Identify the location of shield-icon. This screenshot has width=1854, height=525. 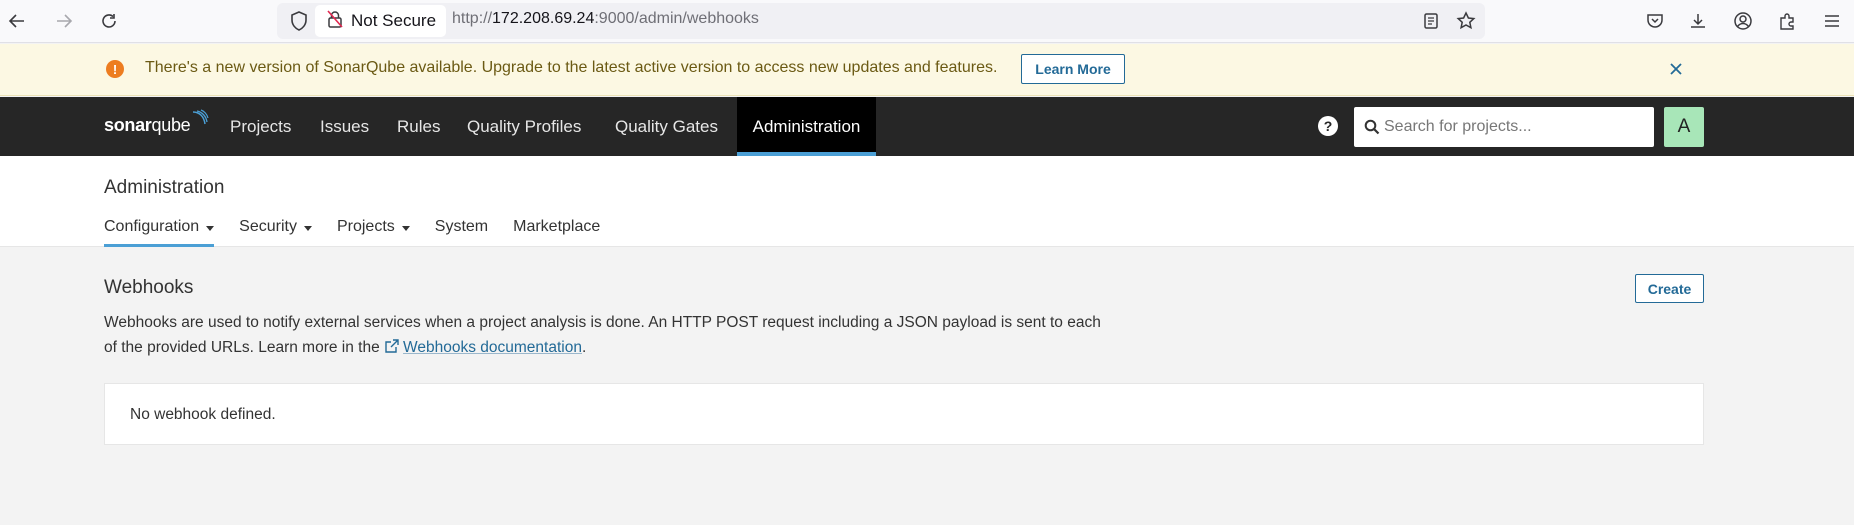
(299, 21).